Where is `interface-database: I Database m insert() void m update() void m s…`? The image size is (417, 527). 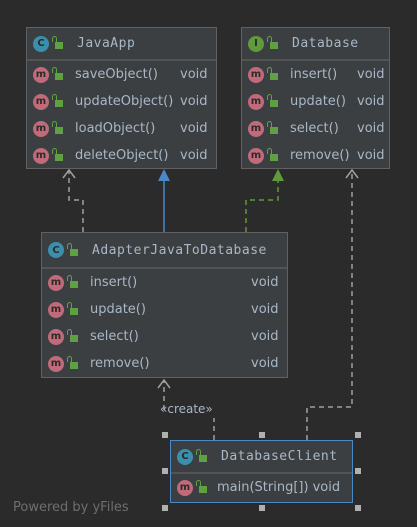 interface-database: I Database m insert() void m update() void m s… is located at coordinates (315, 98).